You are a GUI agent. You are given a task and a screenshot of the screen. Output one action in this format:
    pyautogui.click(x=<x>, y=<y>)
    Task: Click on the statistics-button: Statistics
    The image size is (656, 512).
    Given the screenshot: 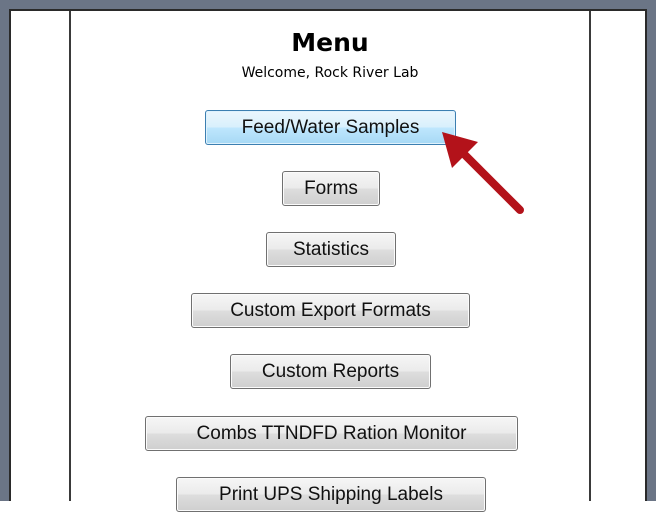 What is the action you would take?
    pyautogui.click(x=331, y=249)
    